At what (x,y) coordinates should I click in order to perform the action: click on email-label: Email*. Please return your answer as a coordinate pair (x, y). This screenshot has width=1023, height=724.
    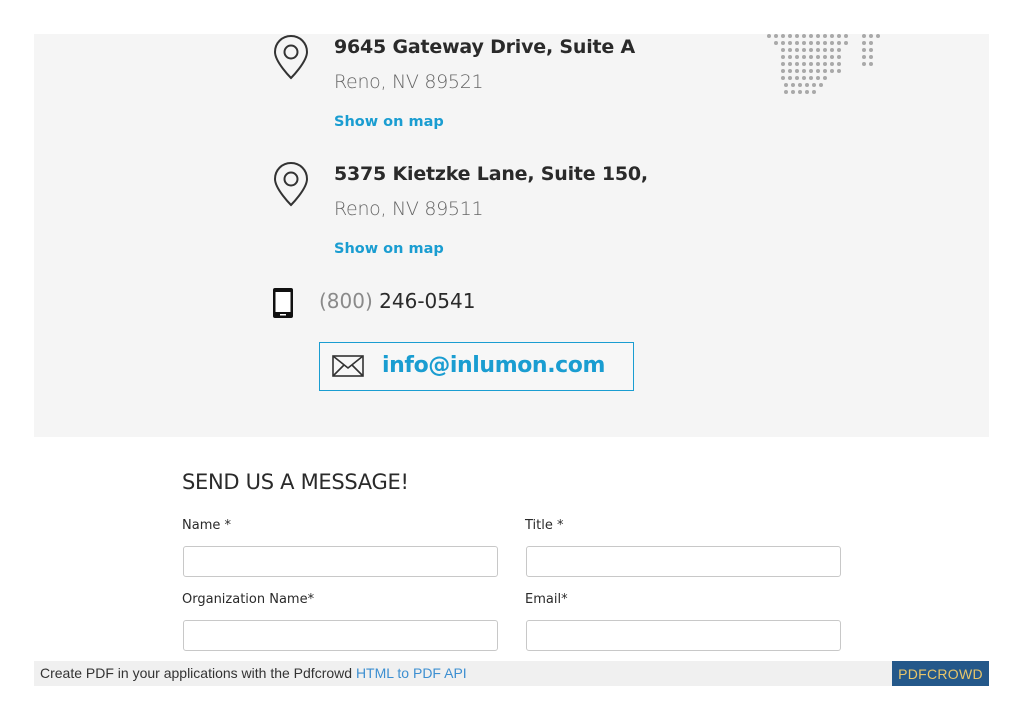
    Looking at the image, I should click on (546, 599).